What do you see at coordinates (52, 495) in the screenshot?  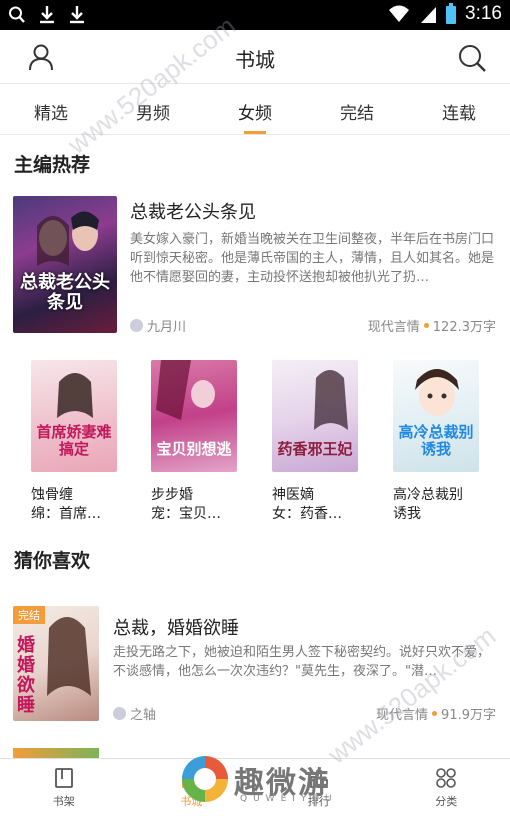 I see `book-name: 蚀骨缠` at bounding box center [52, 495].